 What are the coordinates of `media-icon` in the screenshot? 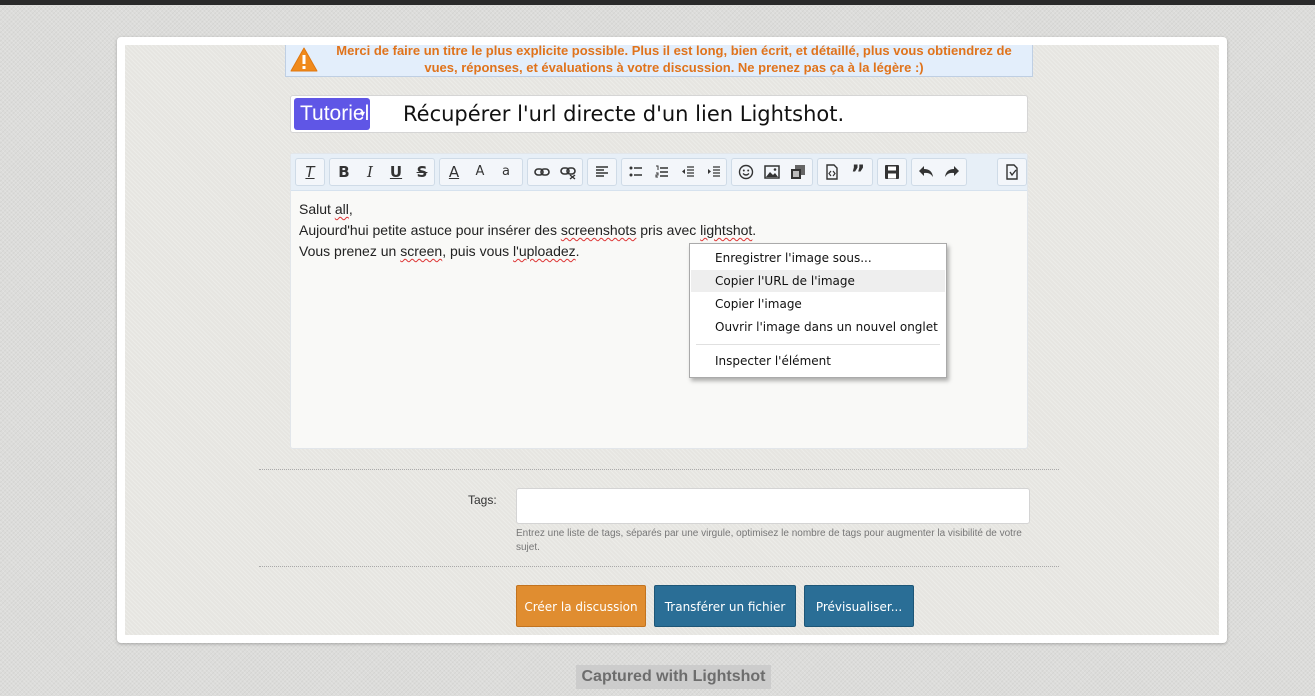 It's located at (798, 172).